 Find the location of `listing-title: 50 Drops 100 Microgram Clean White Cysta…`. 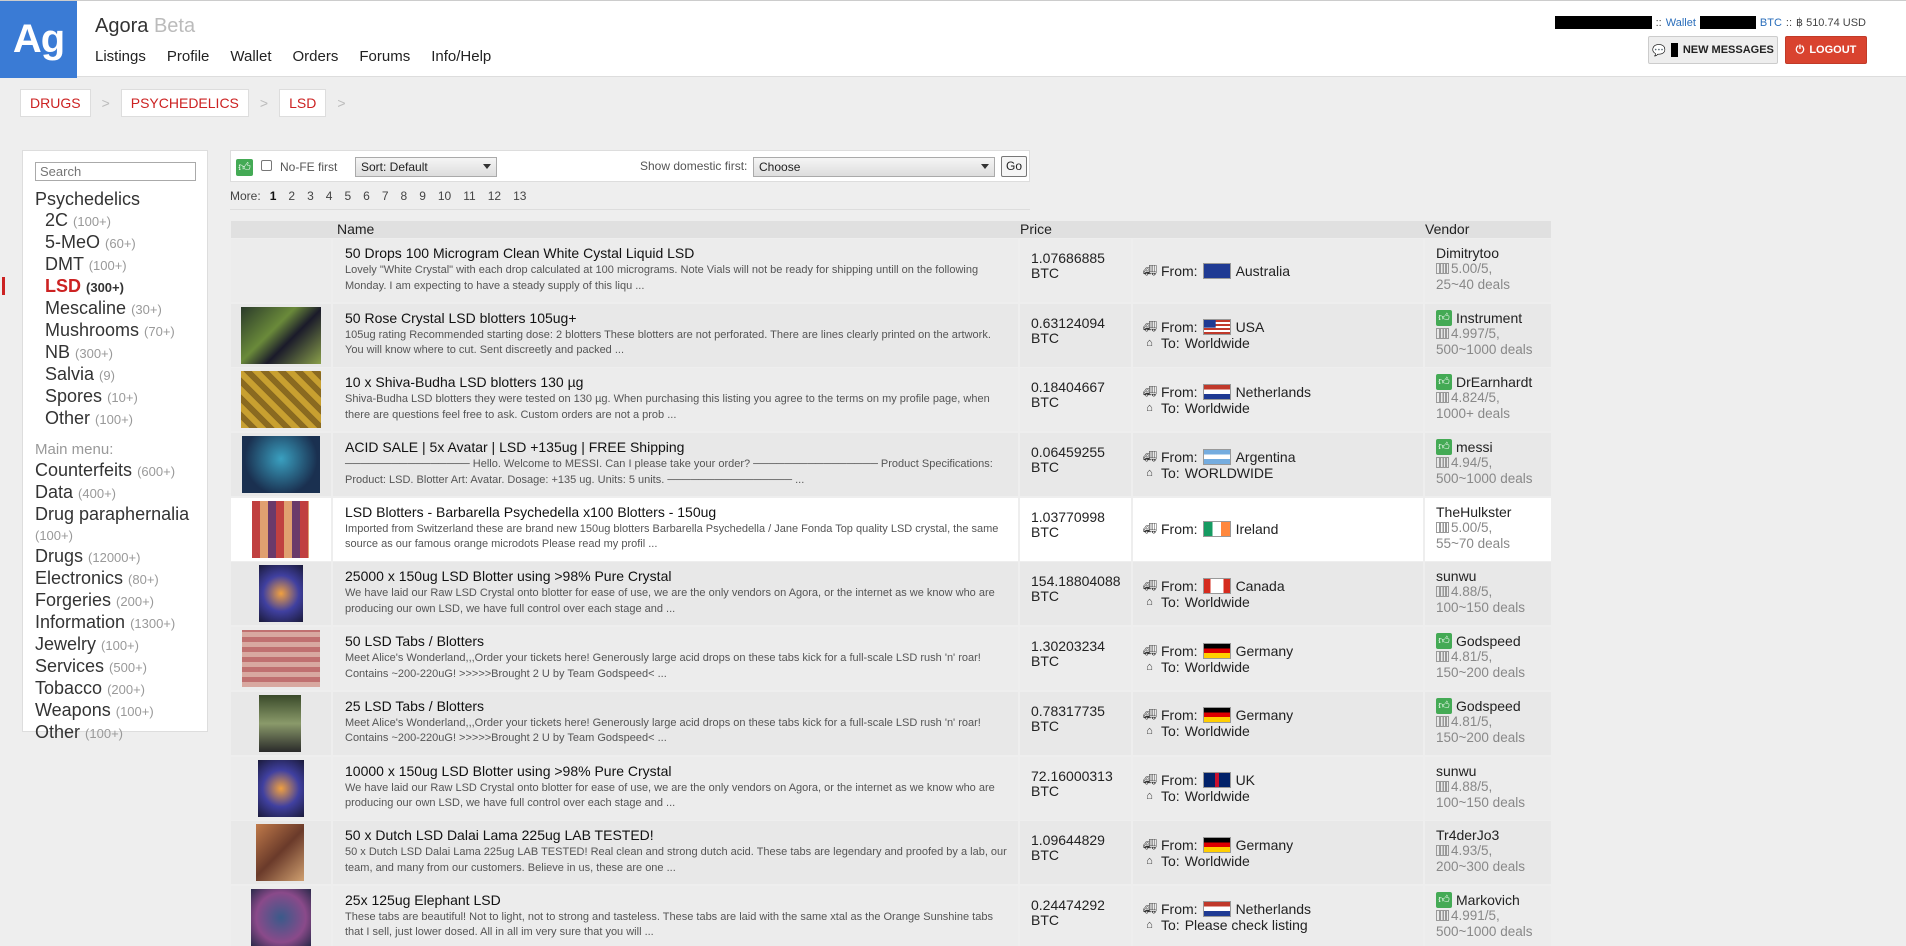

listing-title: 50 Drops 100 Microgram Clean White Cysta… is located at coordinates (519, 253).